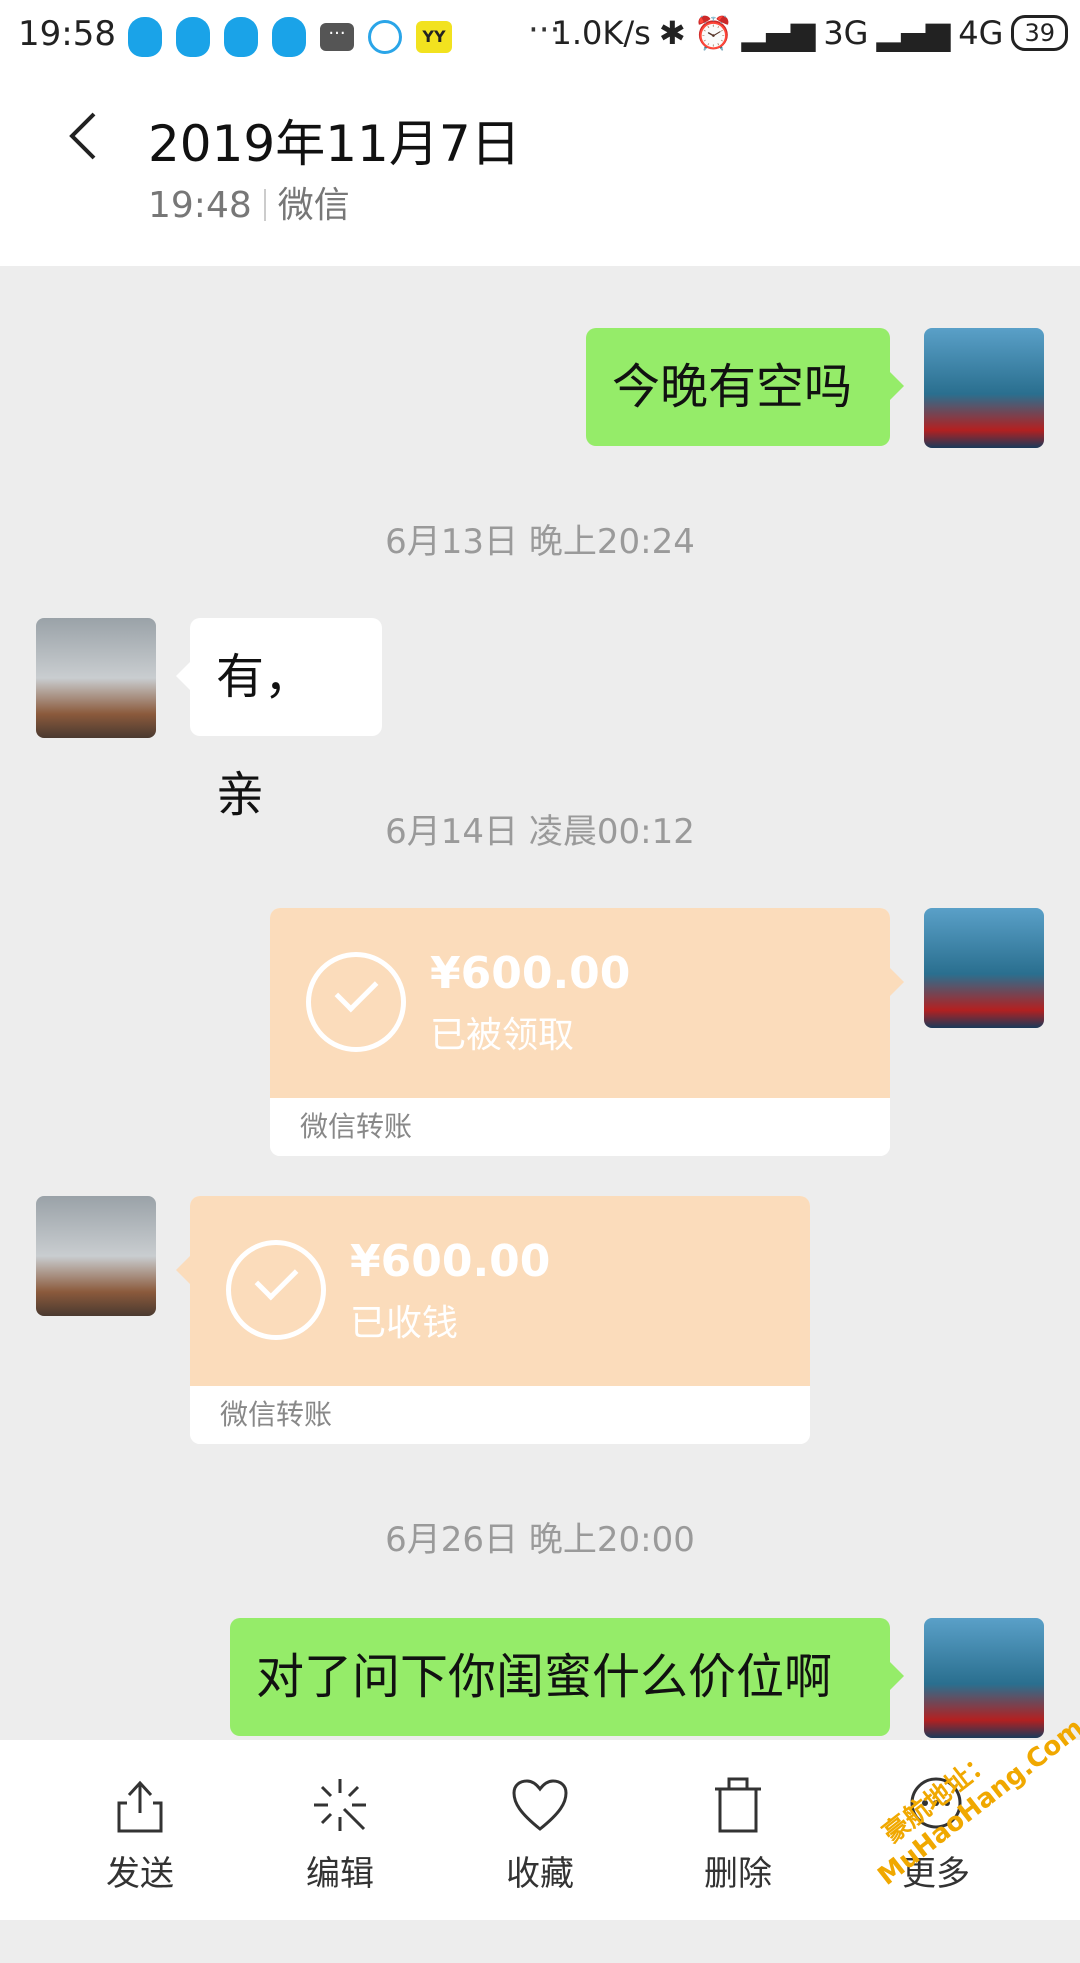 The width and height of the screenshot is (1080, 1963). I want to click on message-bubble: 对了问下你闺蜜什么价位啊, so click(567, 1677).